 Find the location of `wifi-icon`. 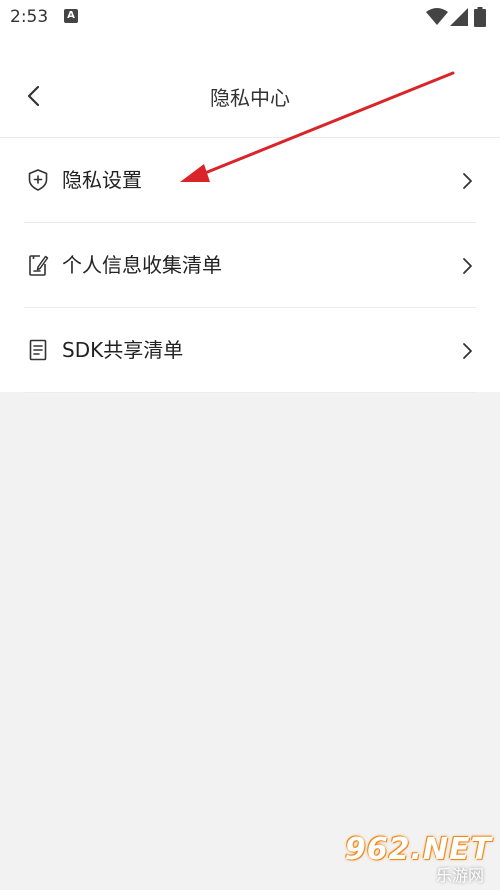

wifi-icon is located at coordinates (437, 16).